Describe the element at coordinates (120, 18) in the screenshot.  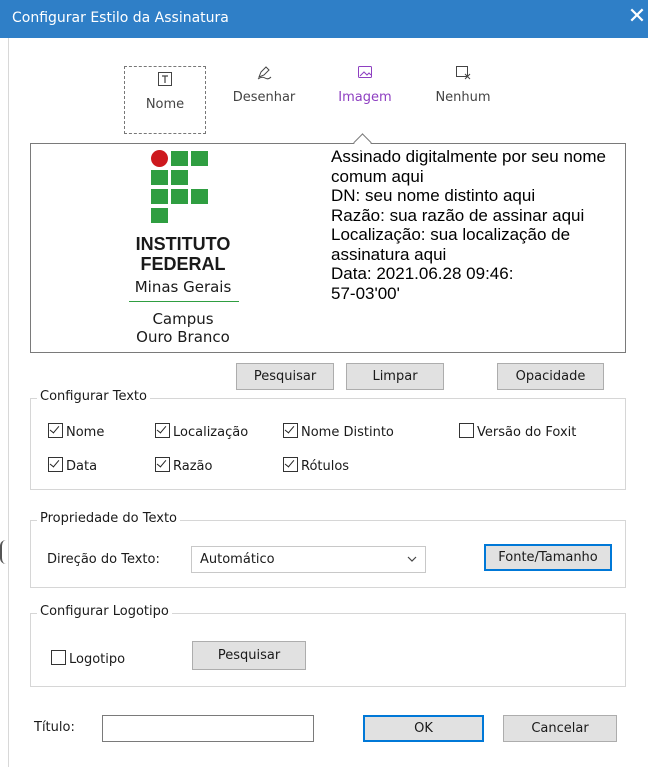
I see `window-title: Configurar Estilo da Assinatura` at that location.